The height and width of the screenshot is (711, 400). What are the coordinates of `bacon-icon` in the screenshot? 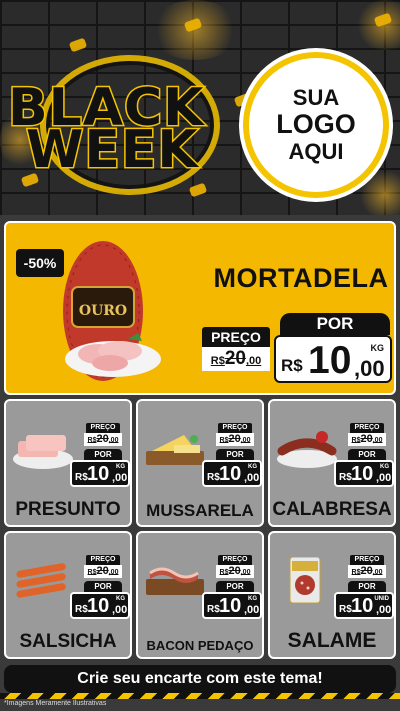 It's located at (175, 580).